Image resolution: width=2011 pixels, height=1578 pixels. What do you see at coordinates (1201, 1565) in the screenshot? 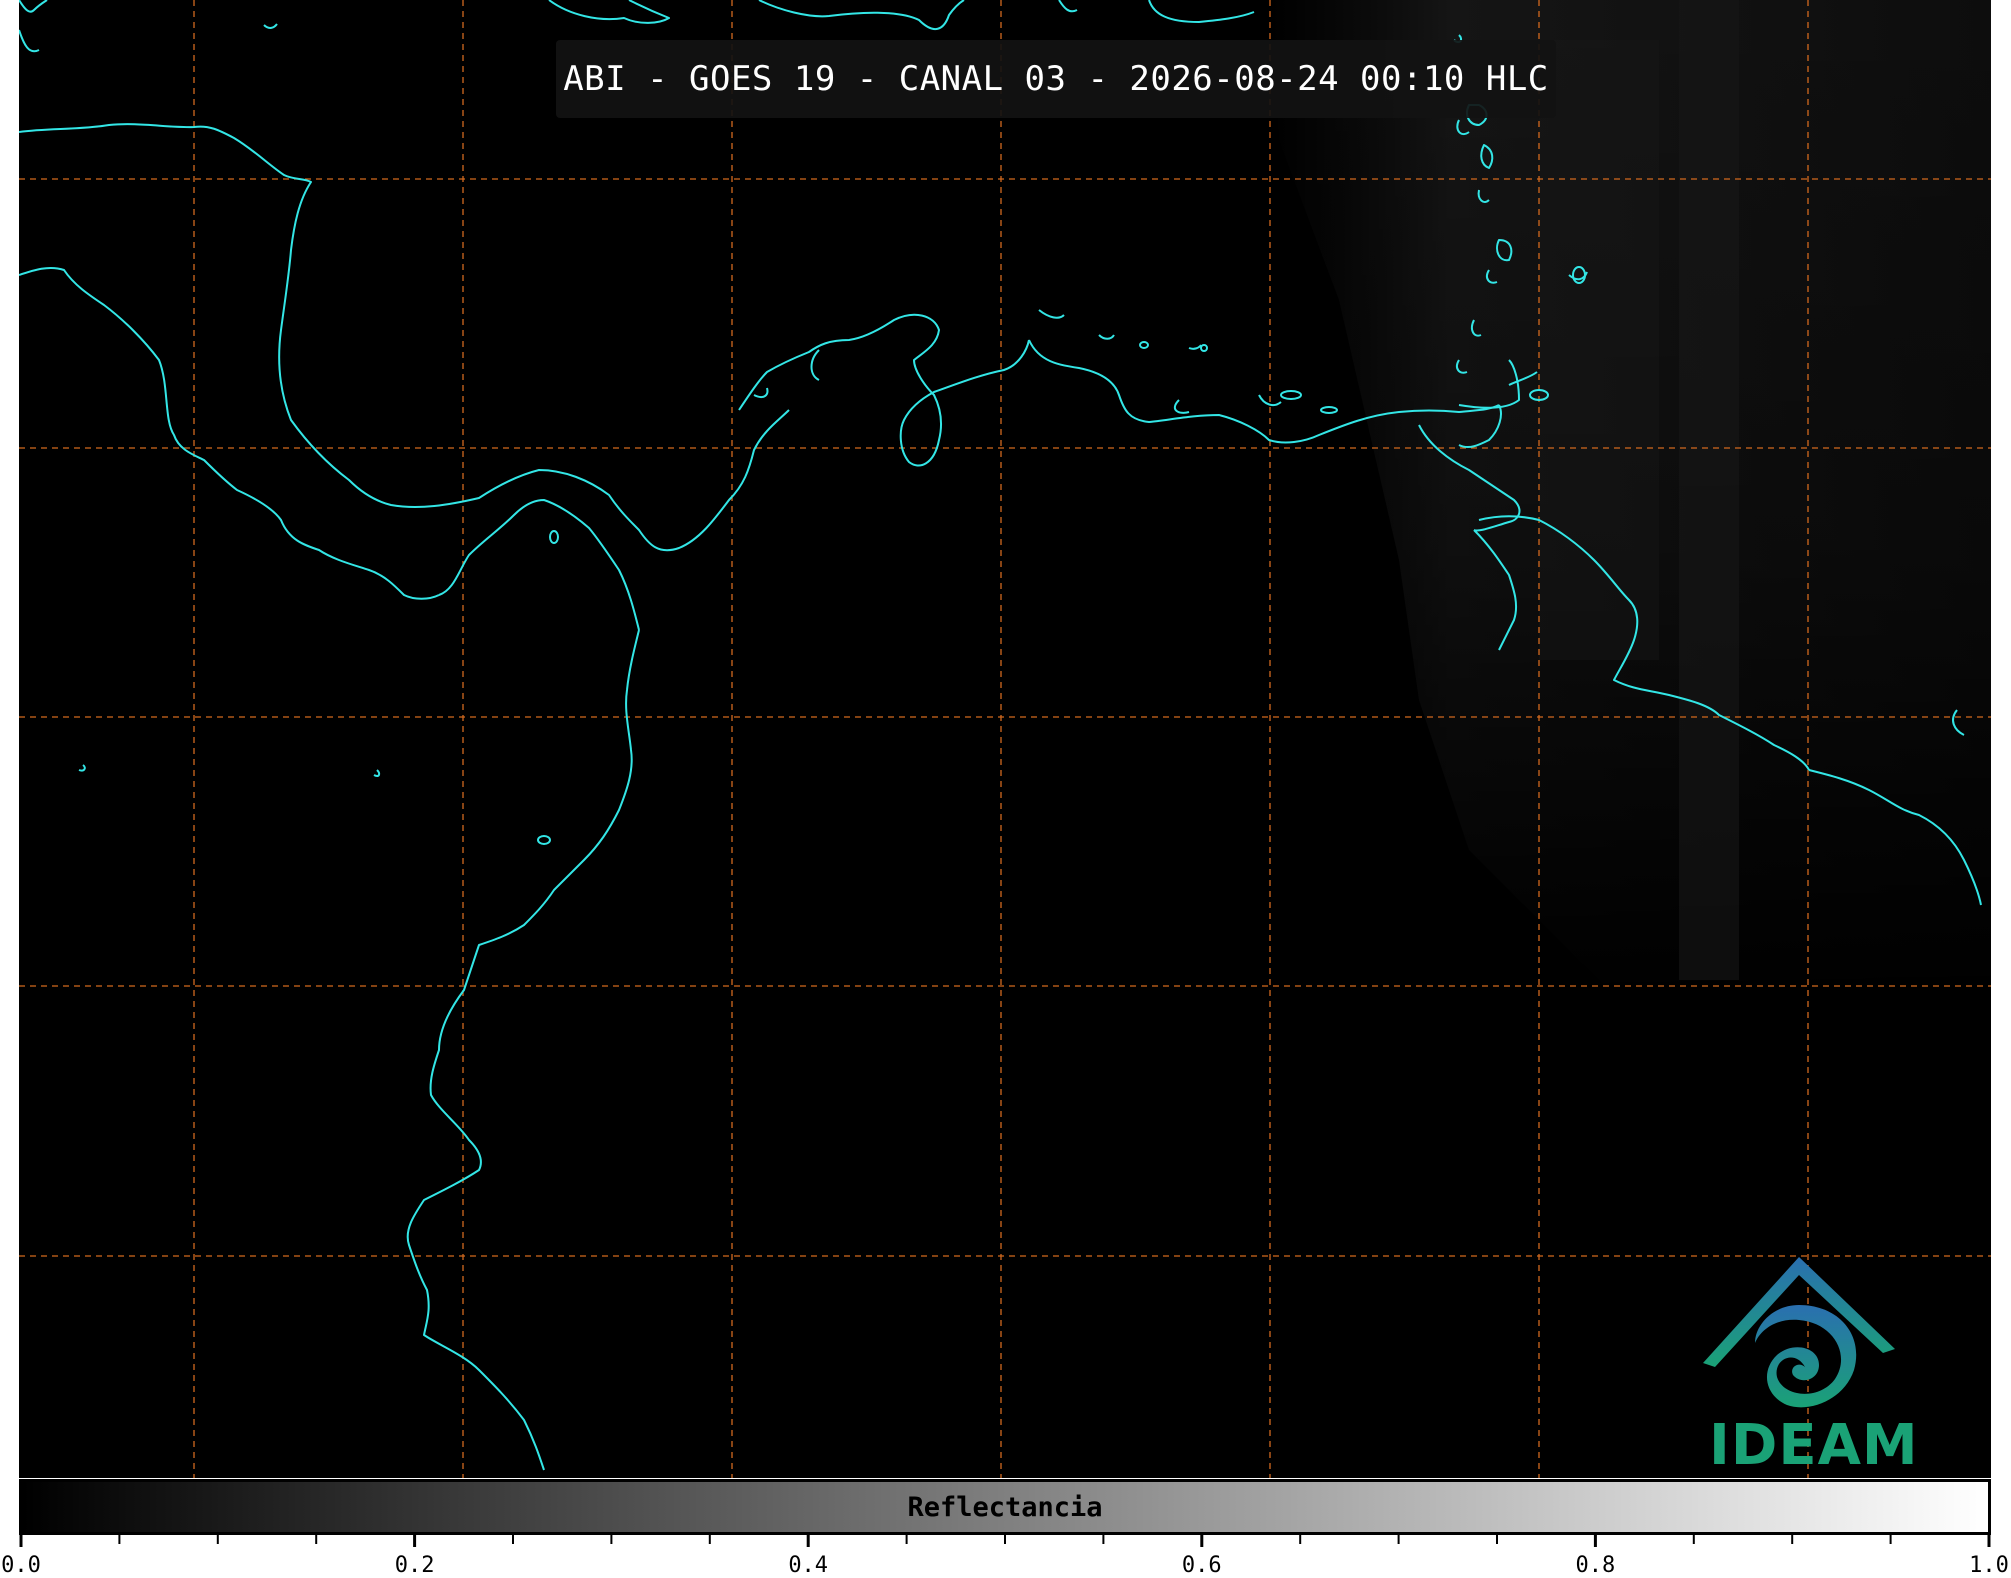
I see `colorbar-tick-label: 0.6` at bounding box center [1201, 1565].